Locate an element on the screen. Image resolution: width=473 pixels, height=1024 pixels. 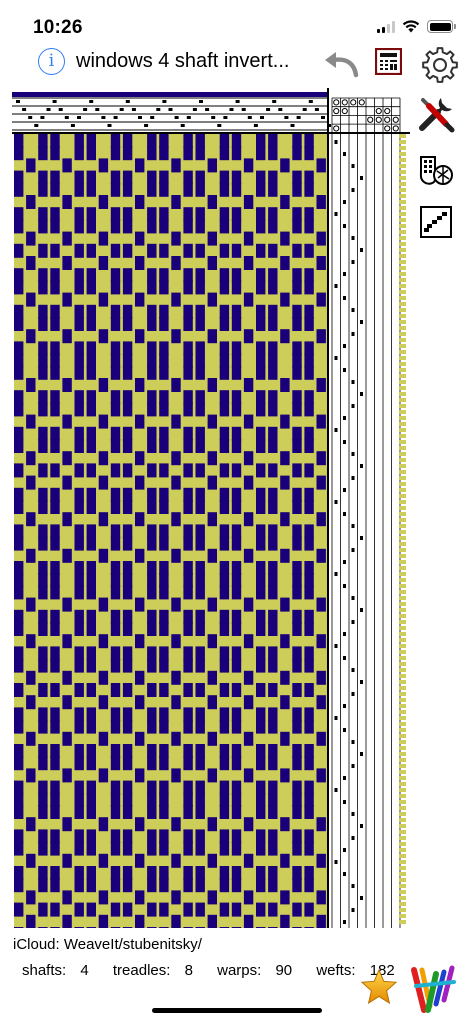
warps-stat: warps: 90 is located at coordinates (259, 970).